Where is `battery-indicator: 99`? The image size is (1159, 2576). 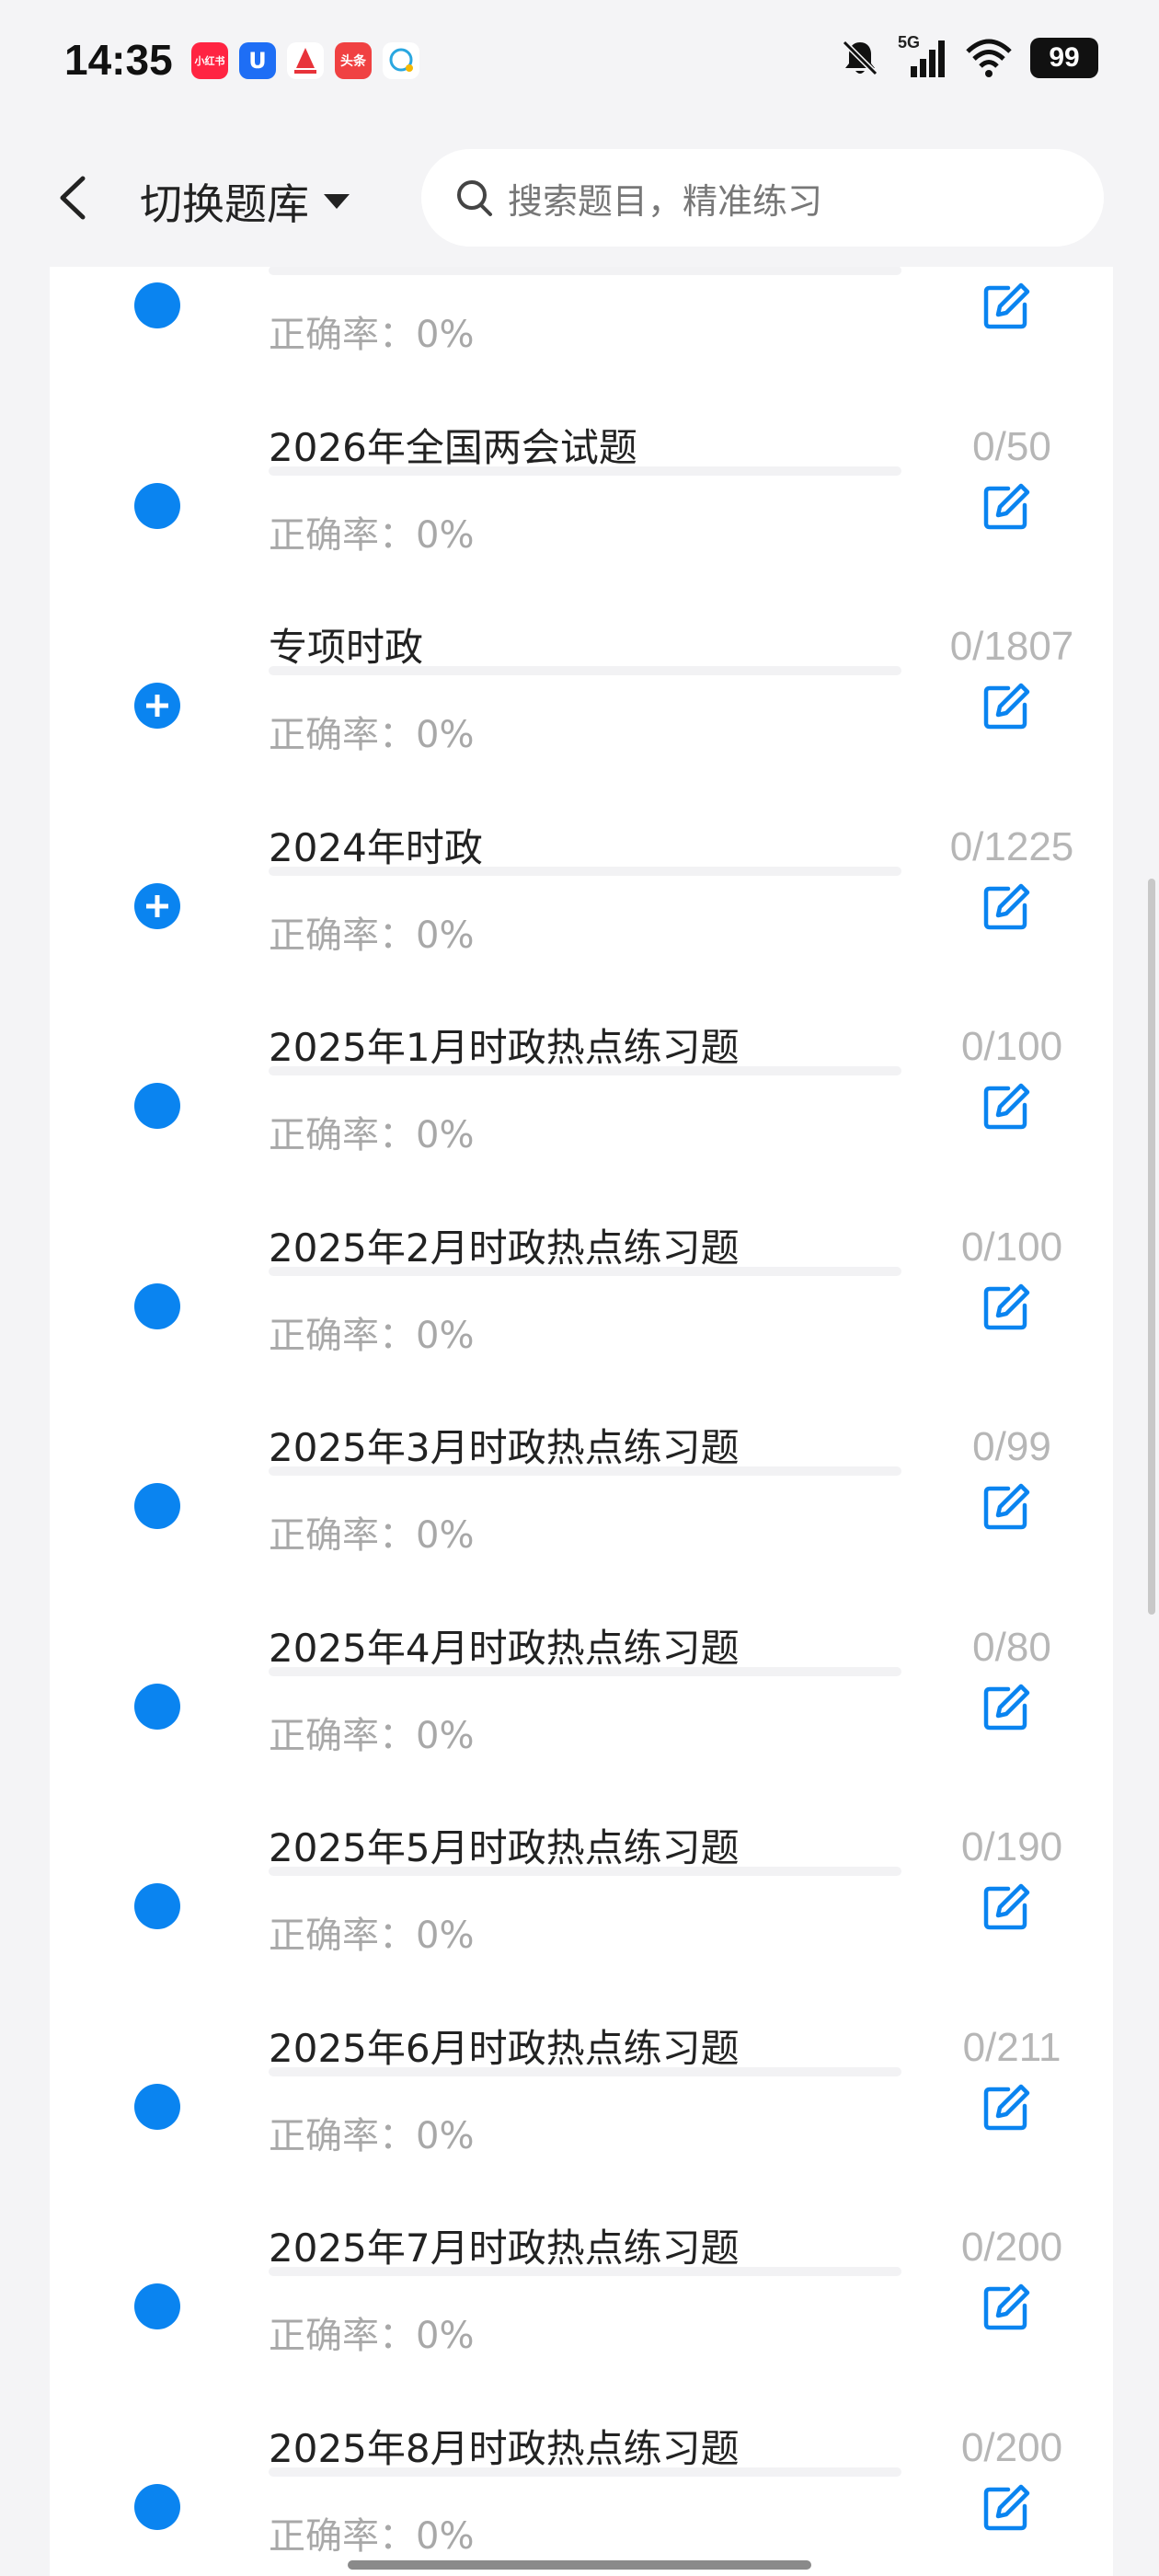
battery-indicator: 99 is located at coordinates (1064, 58).